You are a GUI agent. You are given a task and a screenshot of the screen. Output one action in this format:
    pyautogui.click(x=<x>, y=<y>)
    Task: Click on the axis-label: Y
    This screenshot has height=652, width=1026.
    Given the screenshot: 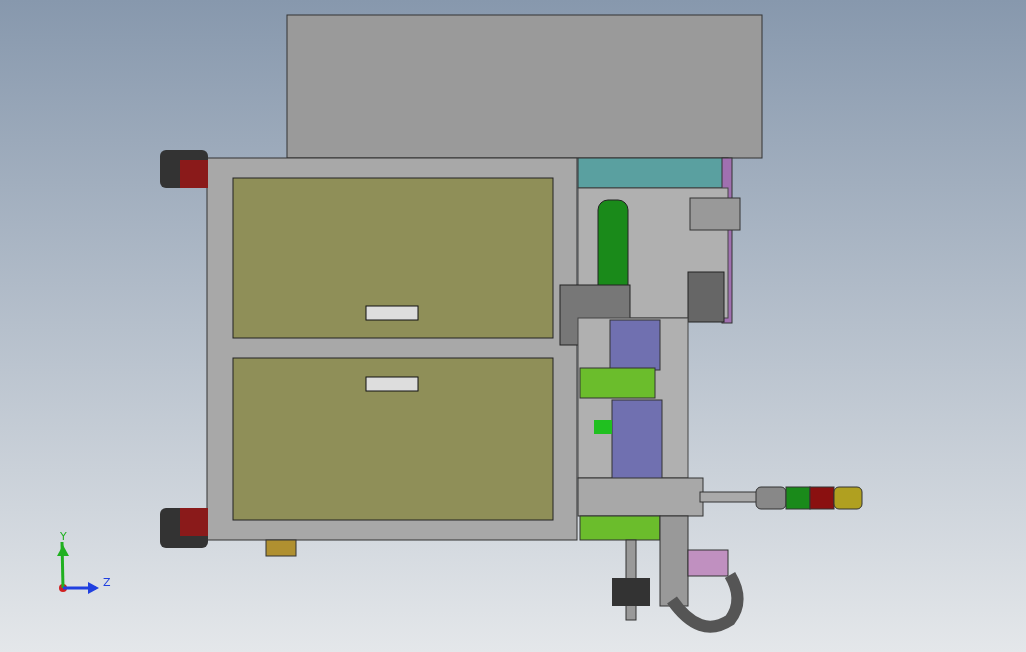 What is the action you would take?
    pyautogui.click(x=63, y=536)
    